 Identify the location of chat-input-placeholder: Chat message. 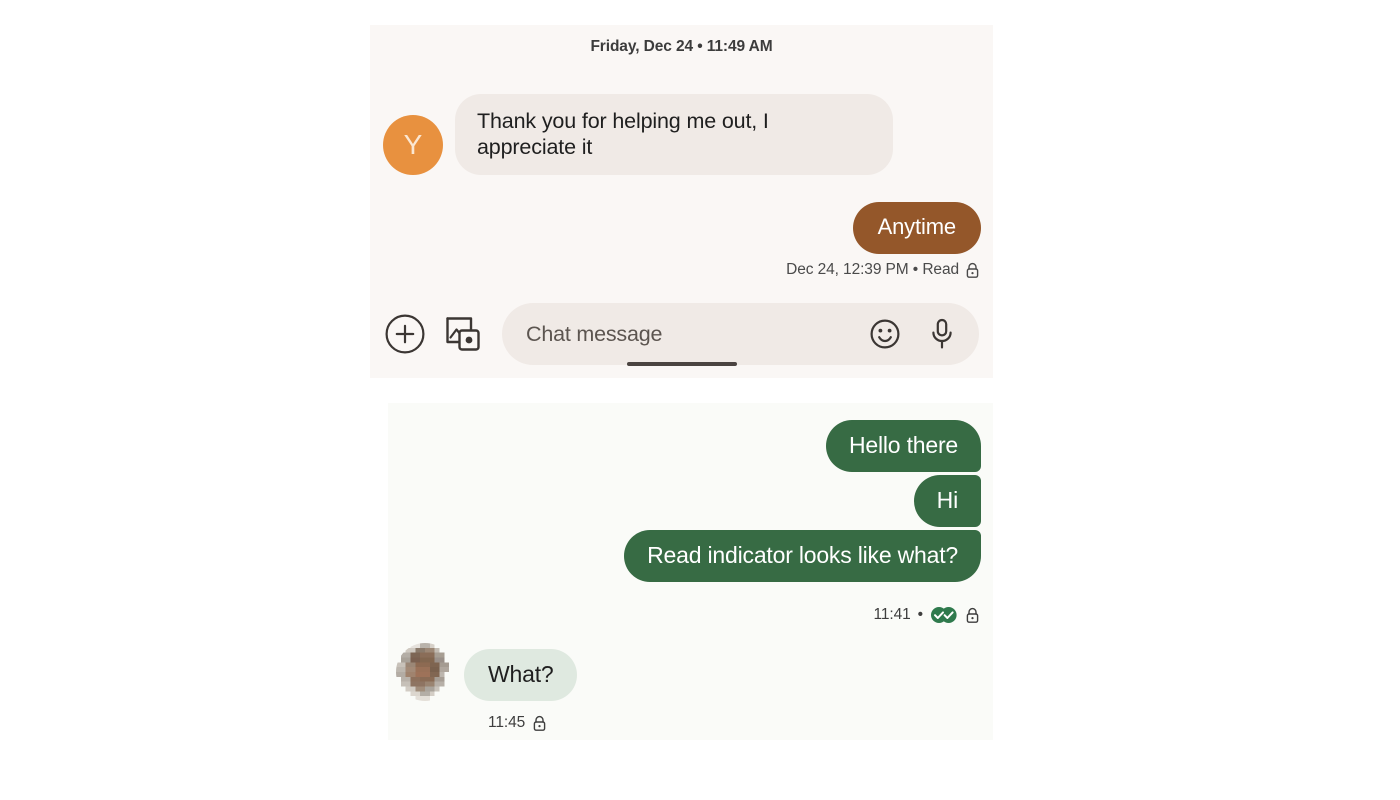
(594, 333).